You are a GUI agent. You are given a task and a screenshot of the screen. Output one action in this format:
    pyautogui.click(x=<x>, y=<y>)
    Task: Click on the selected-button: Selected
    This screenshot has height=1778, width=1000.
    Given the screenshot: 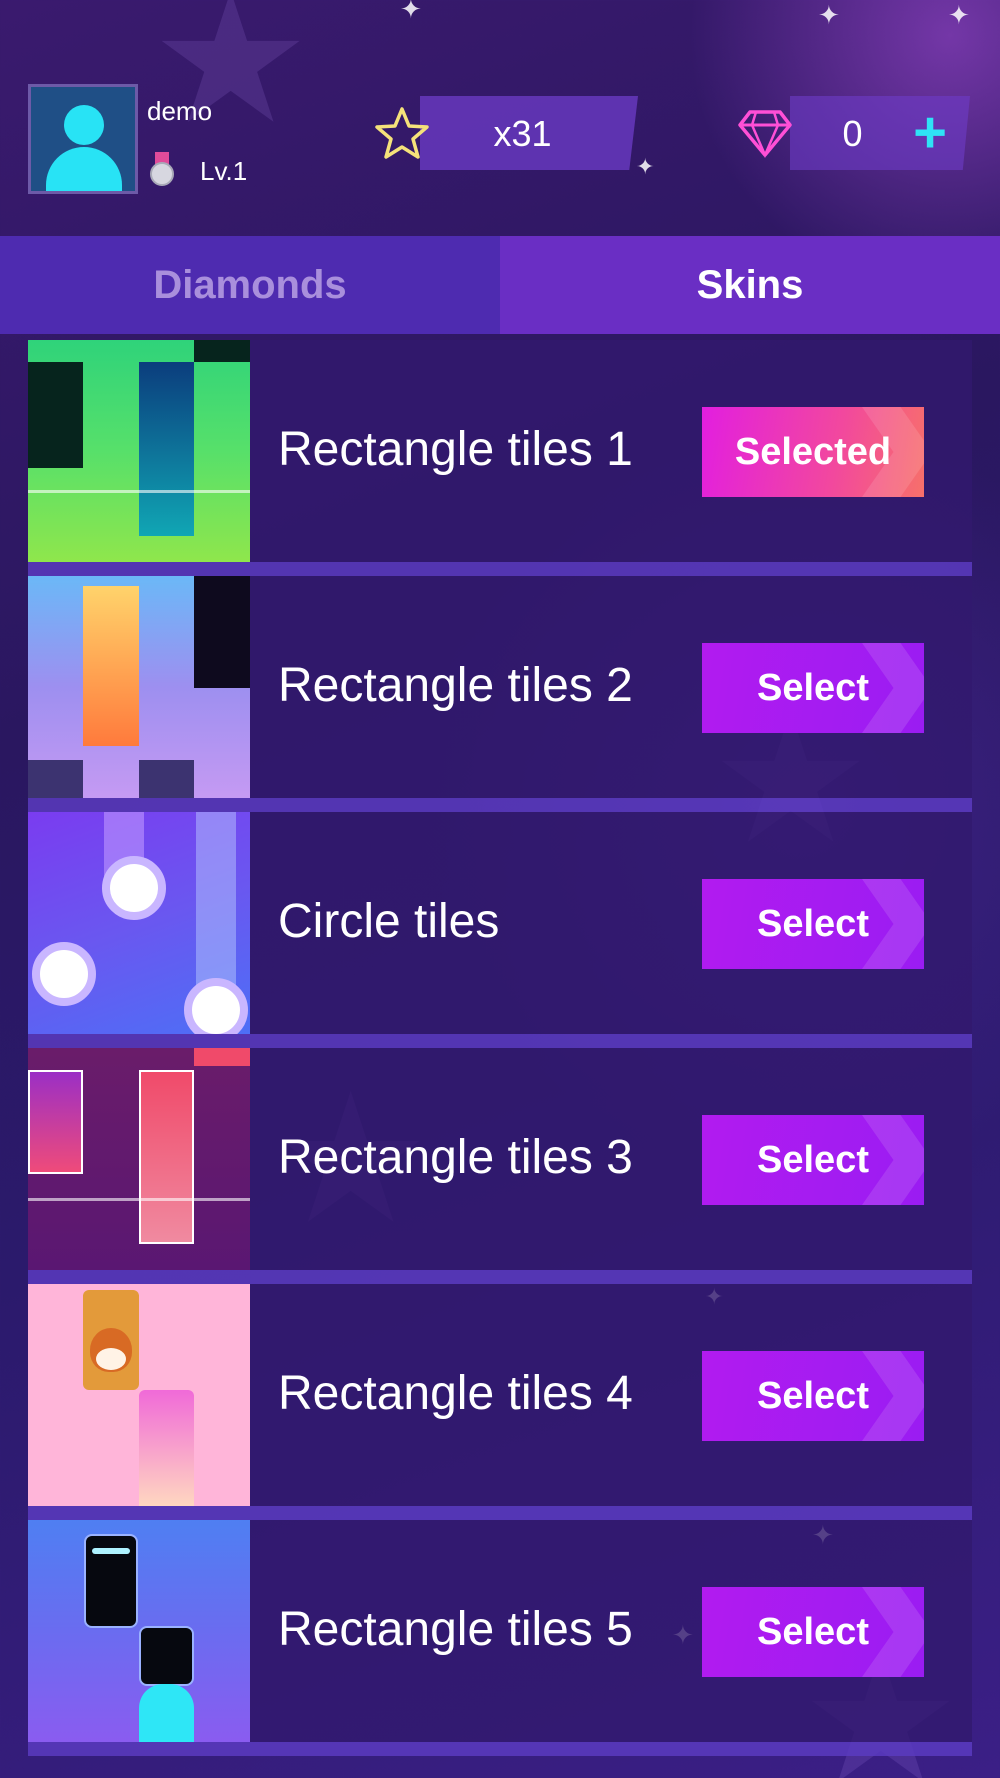 What is the action you would take?
    pyautogui.click(x=813, y=452)
    